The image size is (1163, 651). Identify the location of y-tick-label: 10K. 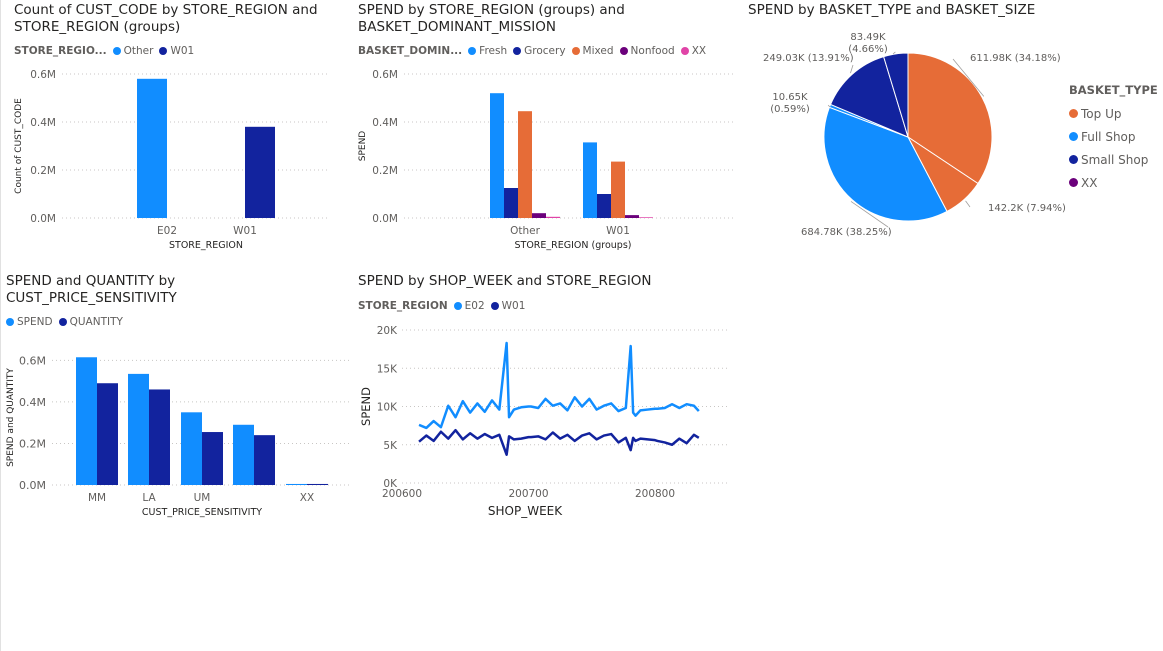
(387, 408).